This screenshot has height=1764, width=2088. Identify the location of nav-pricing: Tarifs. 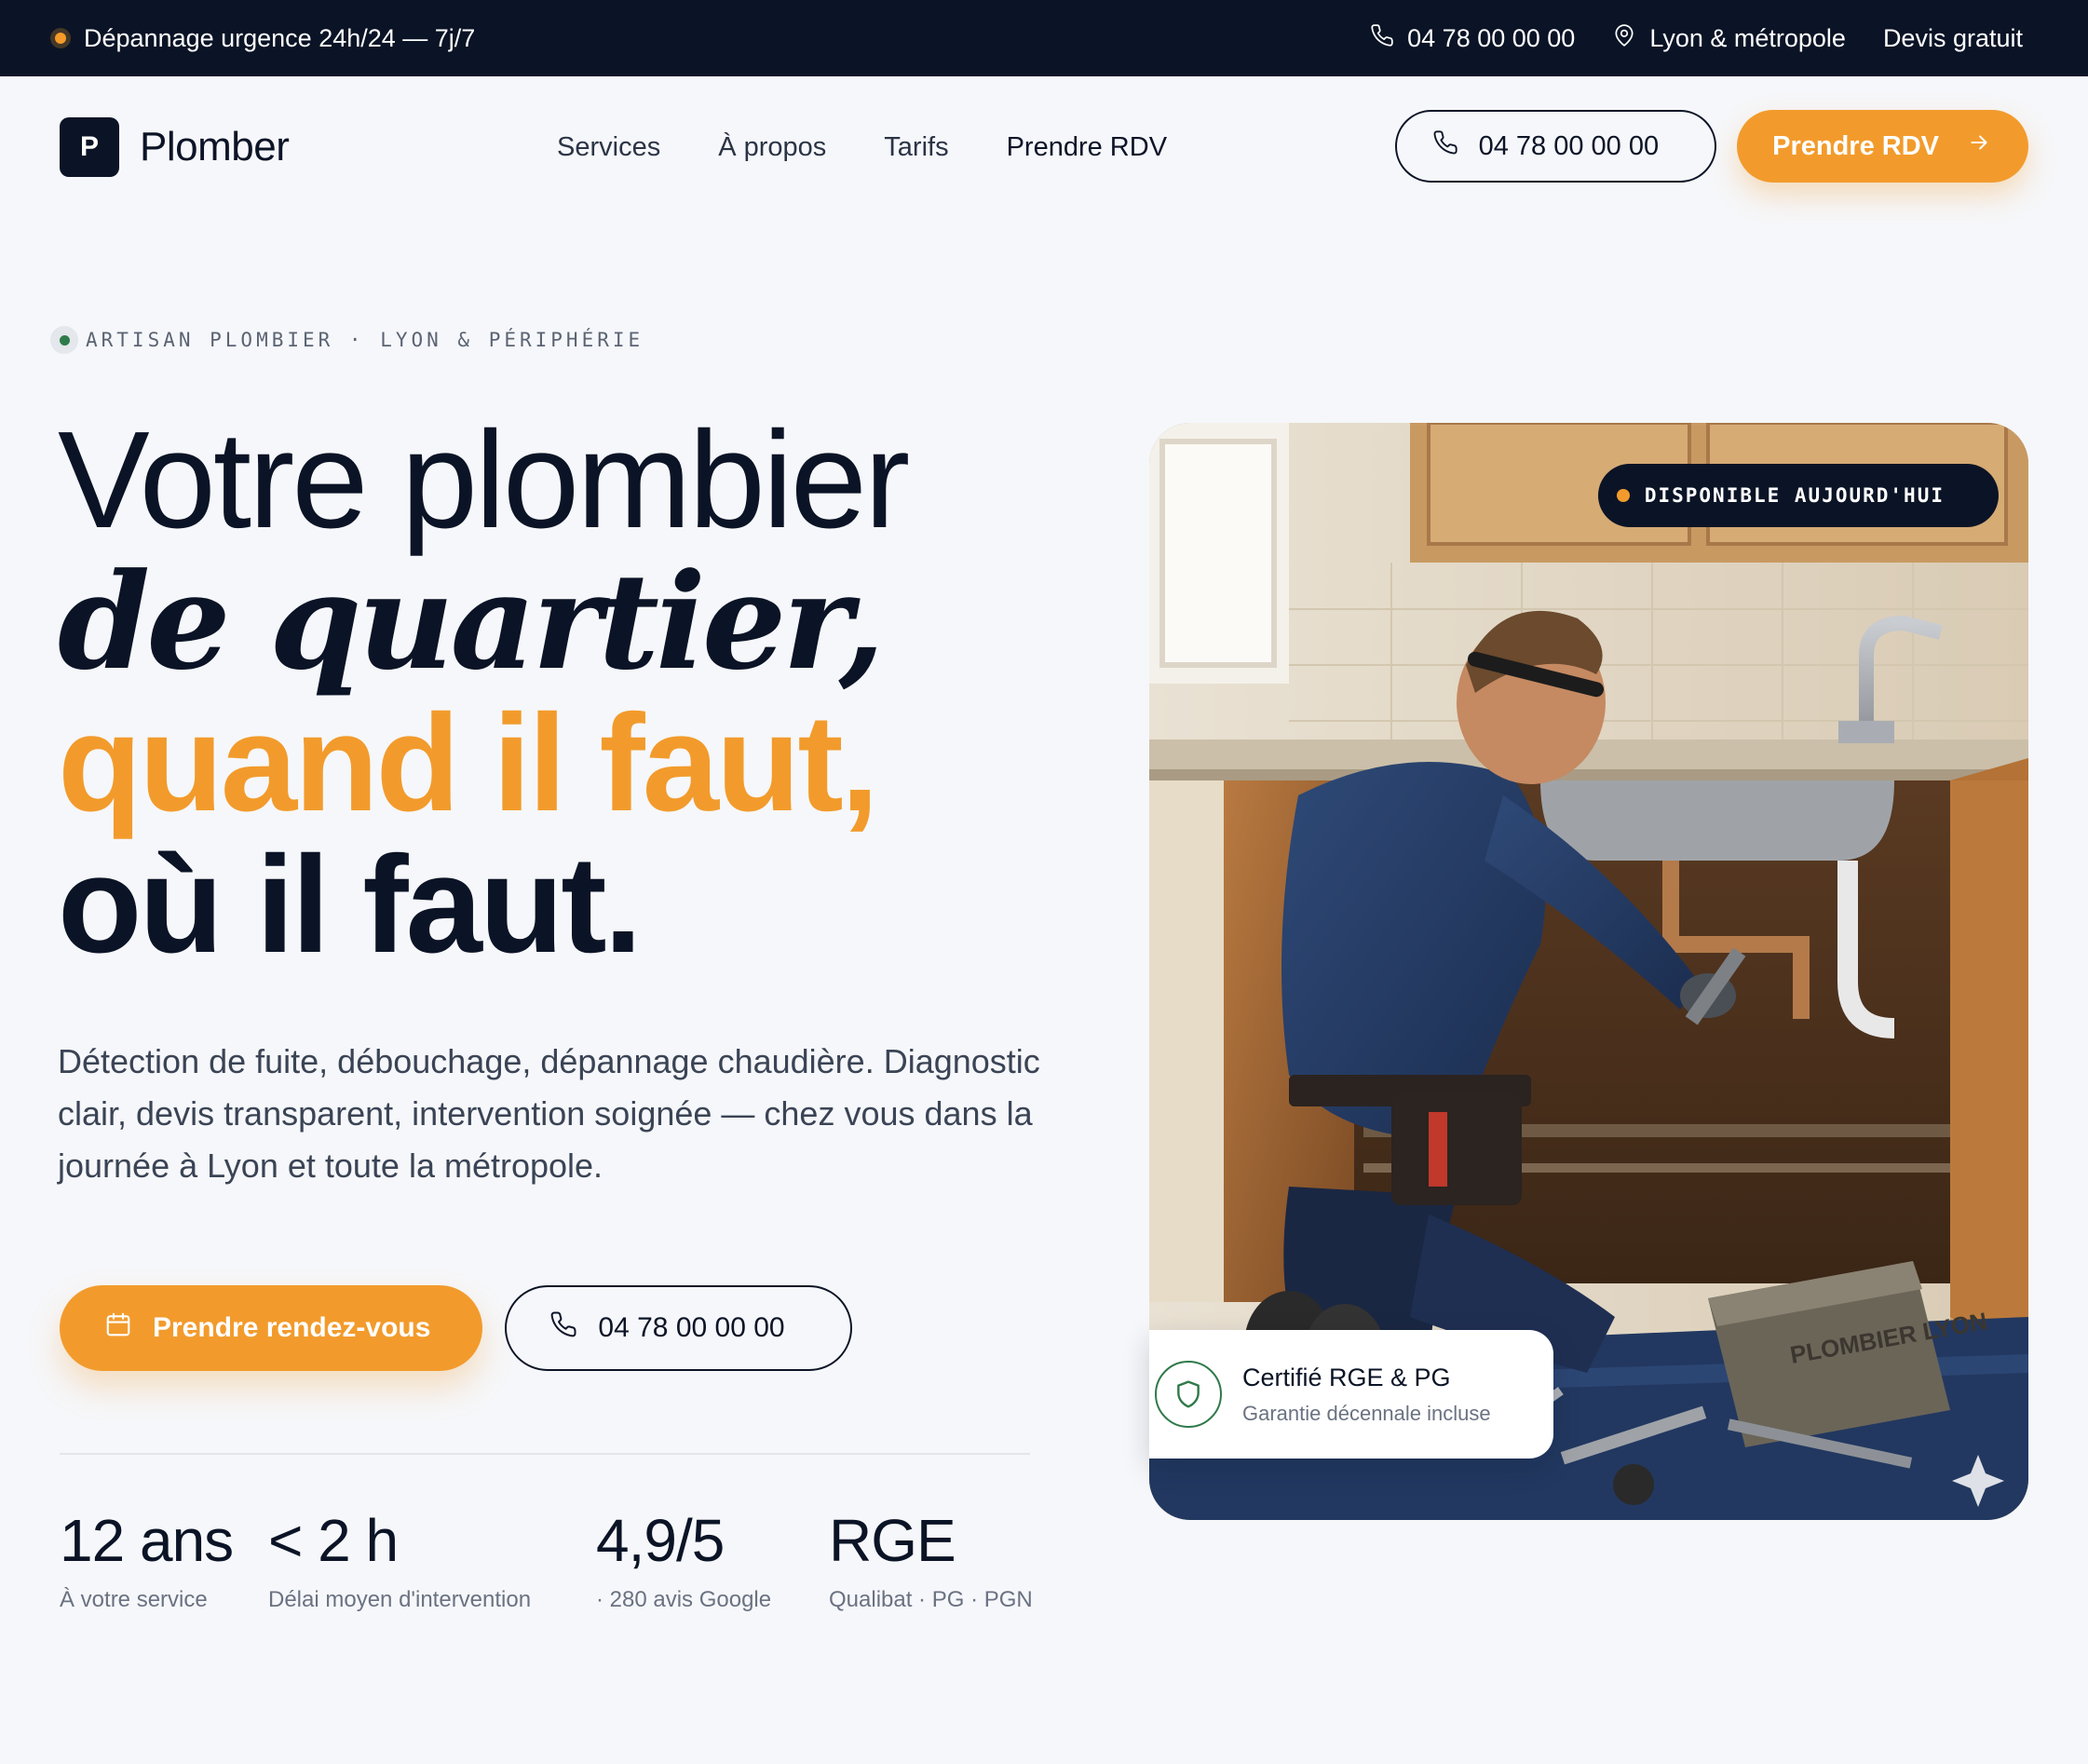
(916, 147).